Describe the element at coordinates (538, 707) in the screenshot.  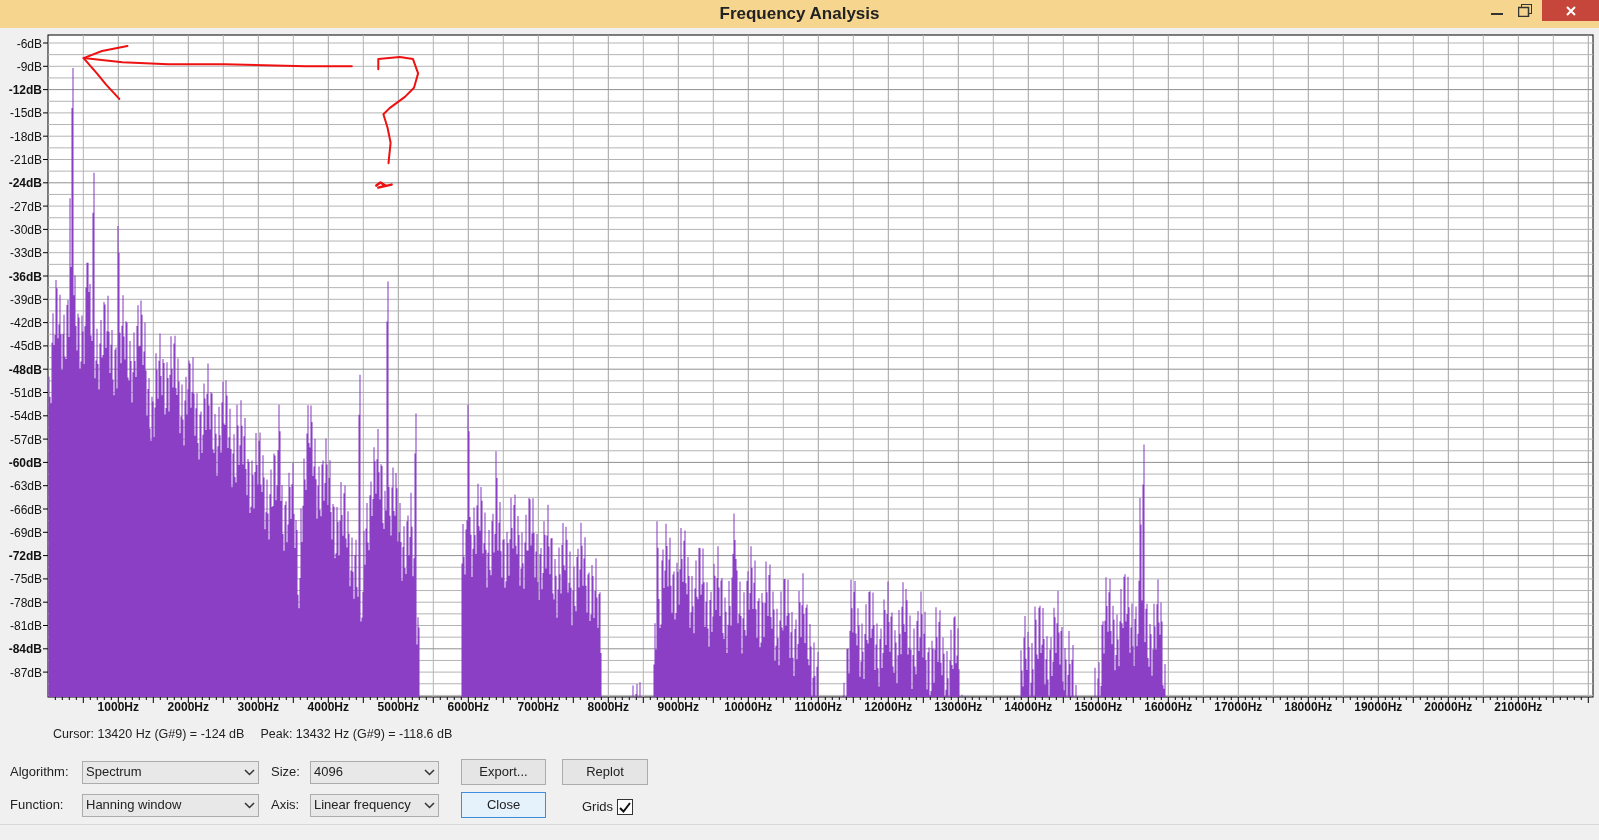
I see `axis-label: 7000Hz` at that location.